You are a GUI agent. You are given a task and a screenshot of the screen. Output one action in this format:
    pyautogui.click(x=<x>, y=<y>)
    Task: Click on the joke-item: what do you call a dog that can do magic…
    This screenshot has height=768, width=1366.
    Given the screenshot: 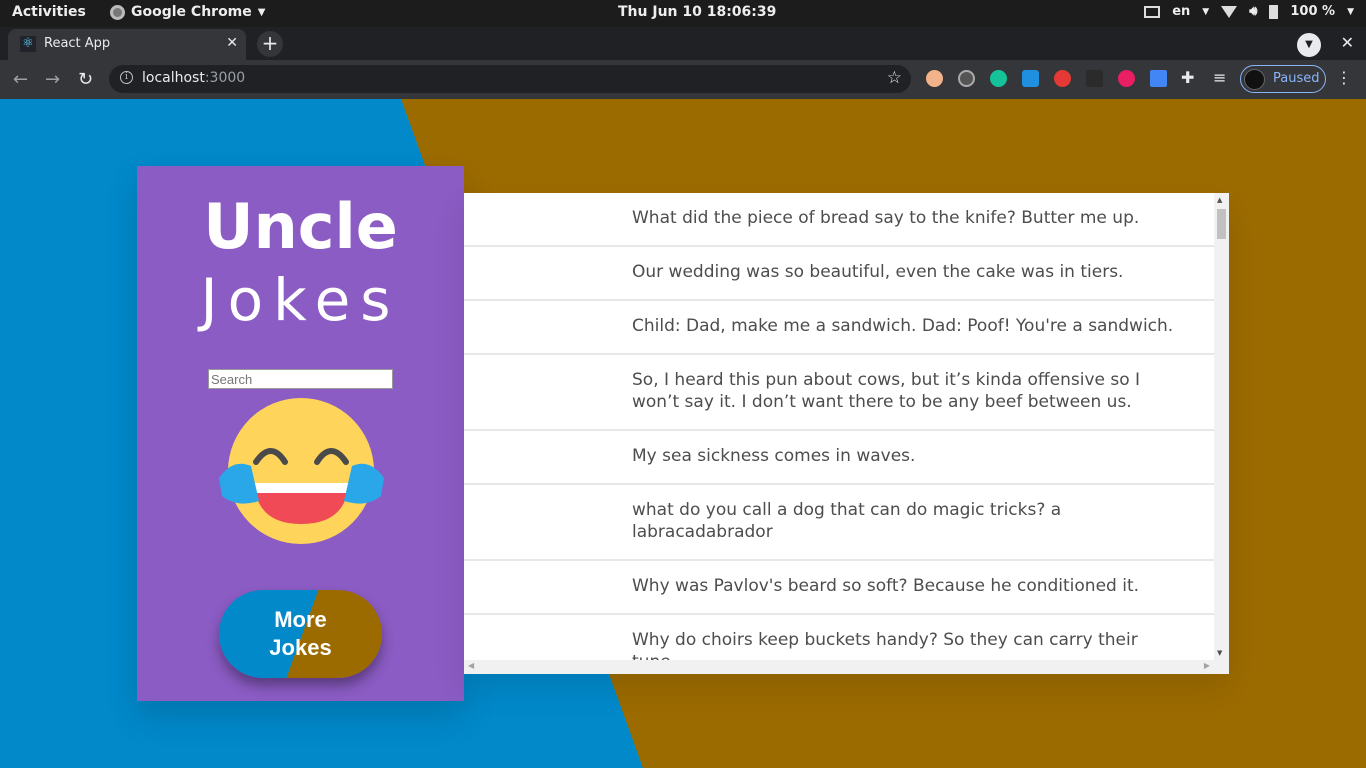 What is the action you would take?
    pyautogui.click(x=839, y=523)
    